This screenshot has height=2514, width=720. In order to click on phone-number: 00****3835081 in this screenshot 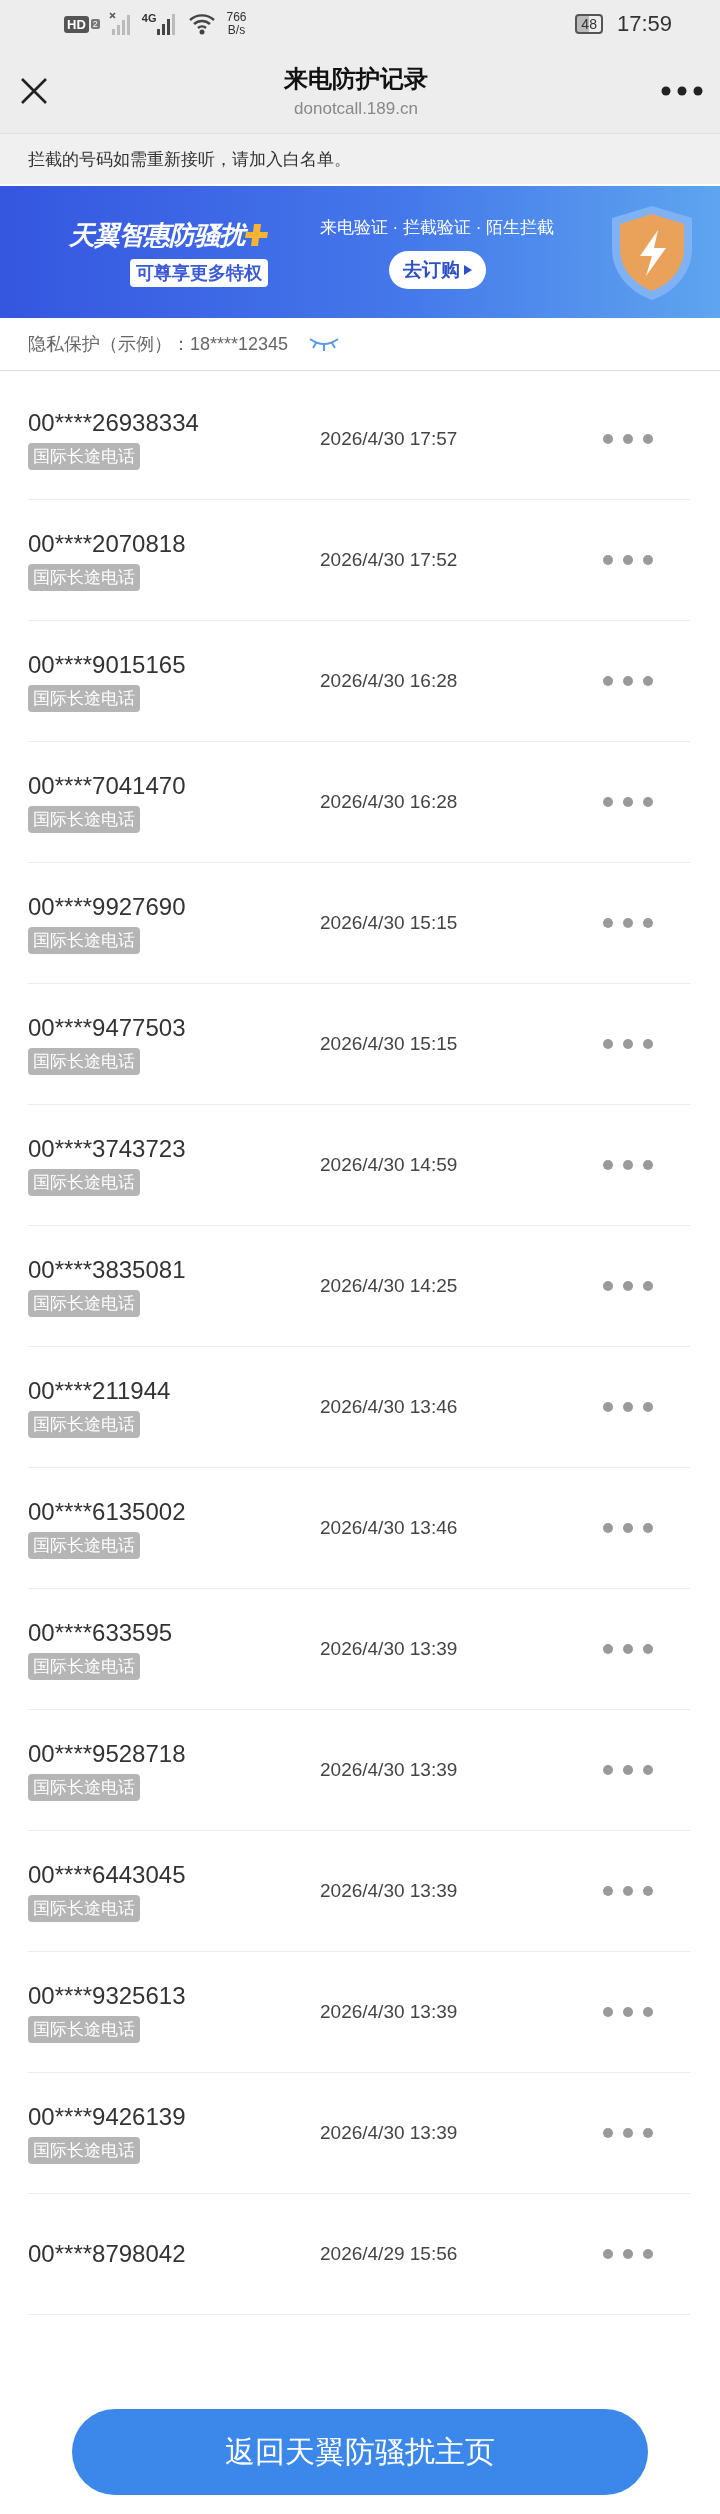, I will do `click(107, 1269)`.